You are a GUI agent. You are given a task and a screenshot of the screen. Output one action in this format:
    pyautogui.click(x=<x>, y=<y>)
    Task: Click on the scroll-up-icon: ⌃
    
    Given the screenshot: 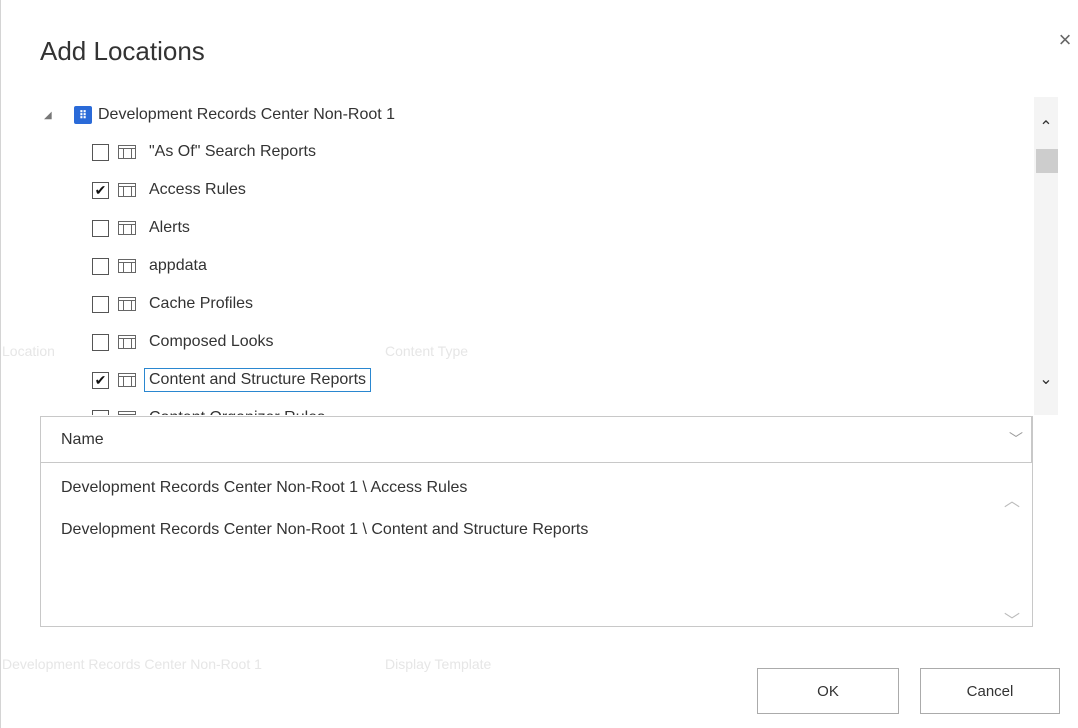 What is the action you would take?
    pyautogui.click(x=1046, y=128)
    